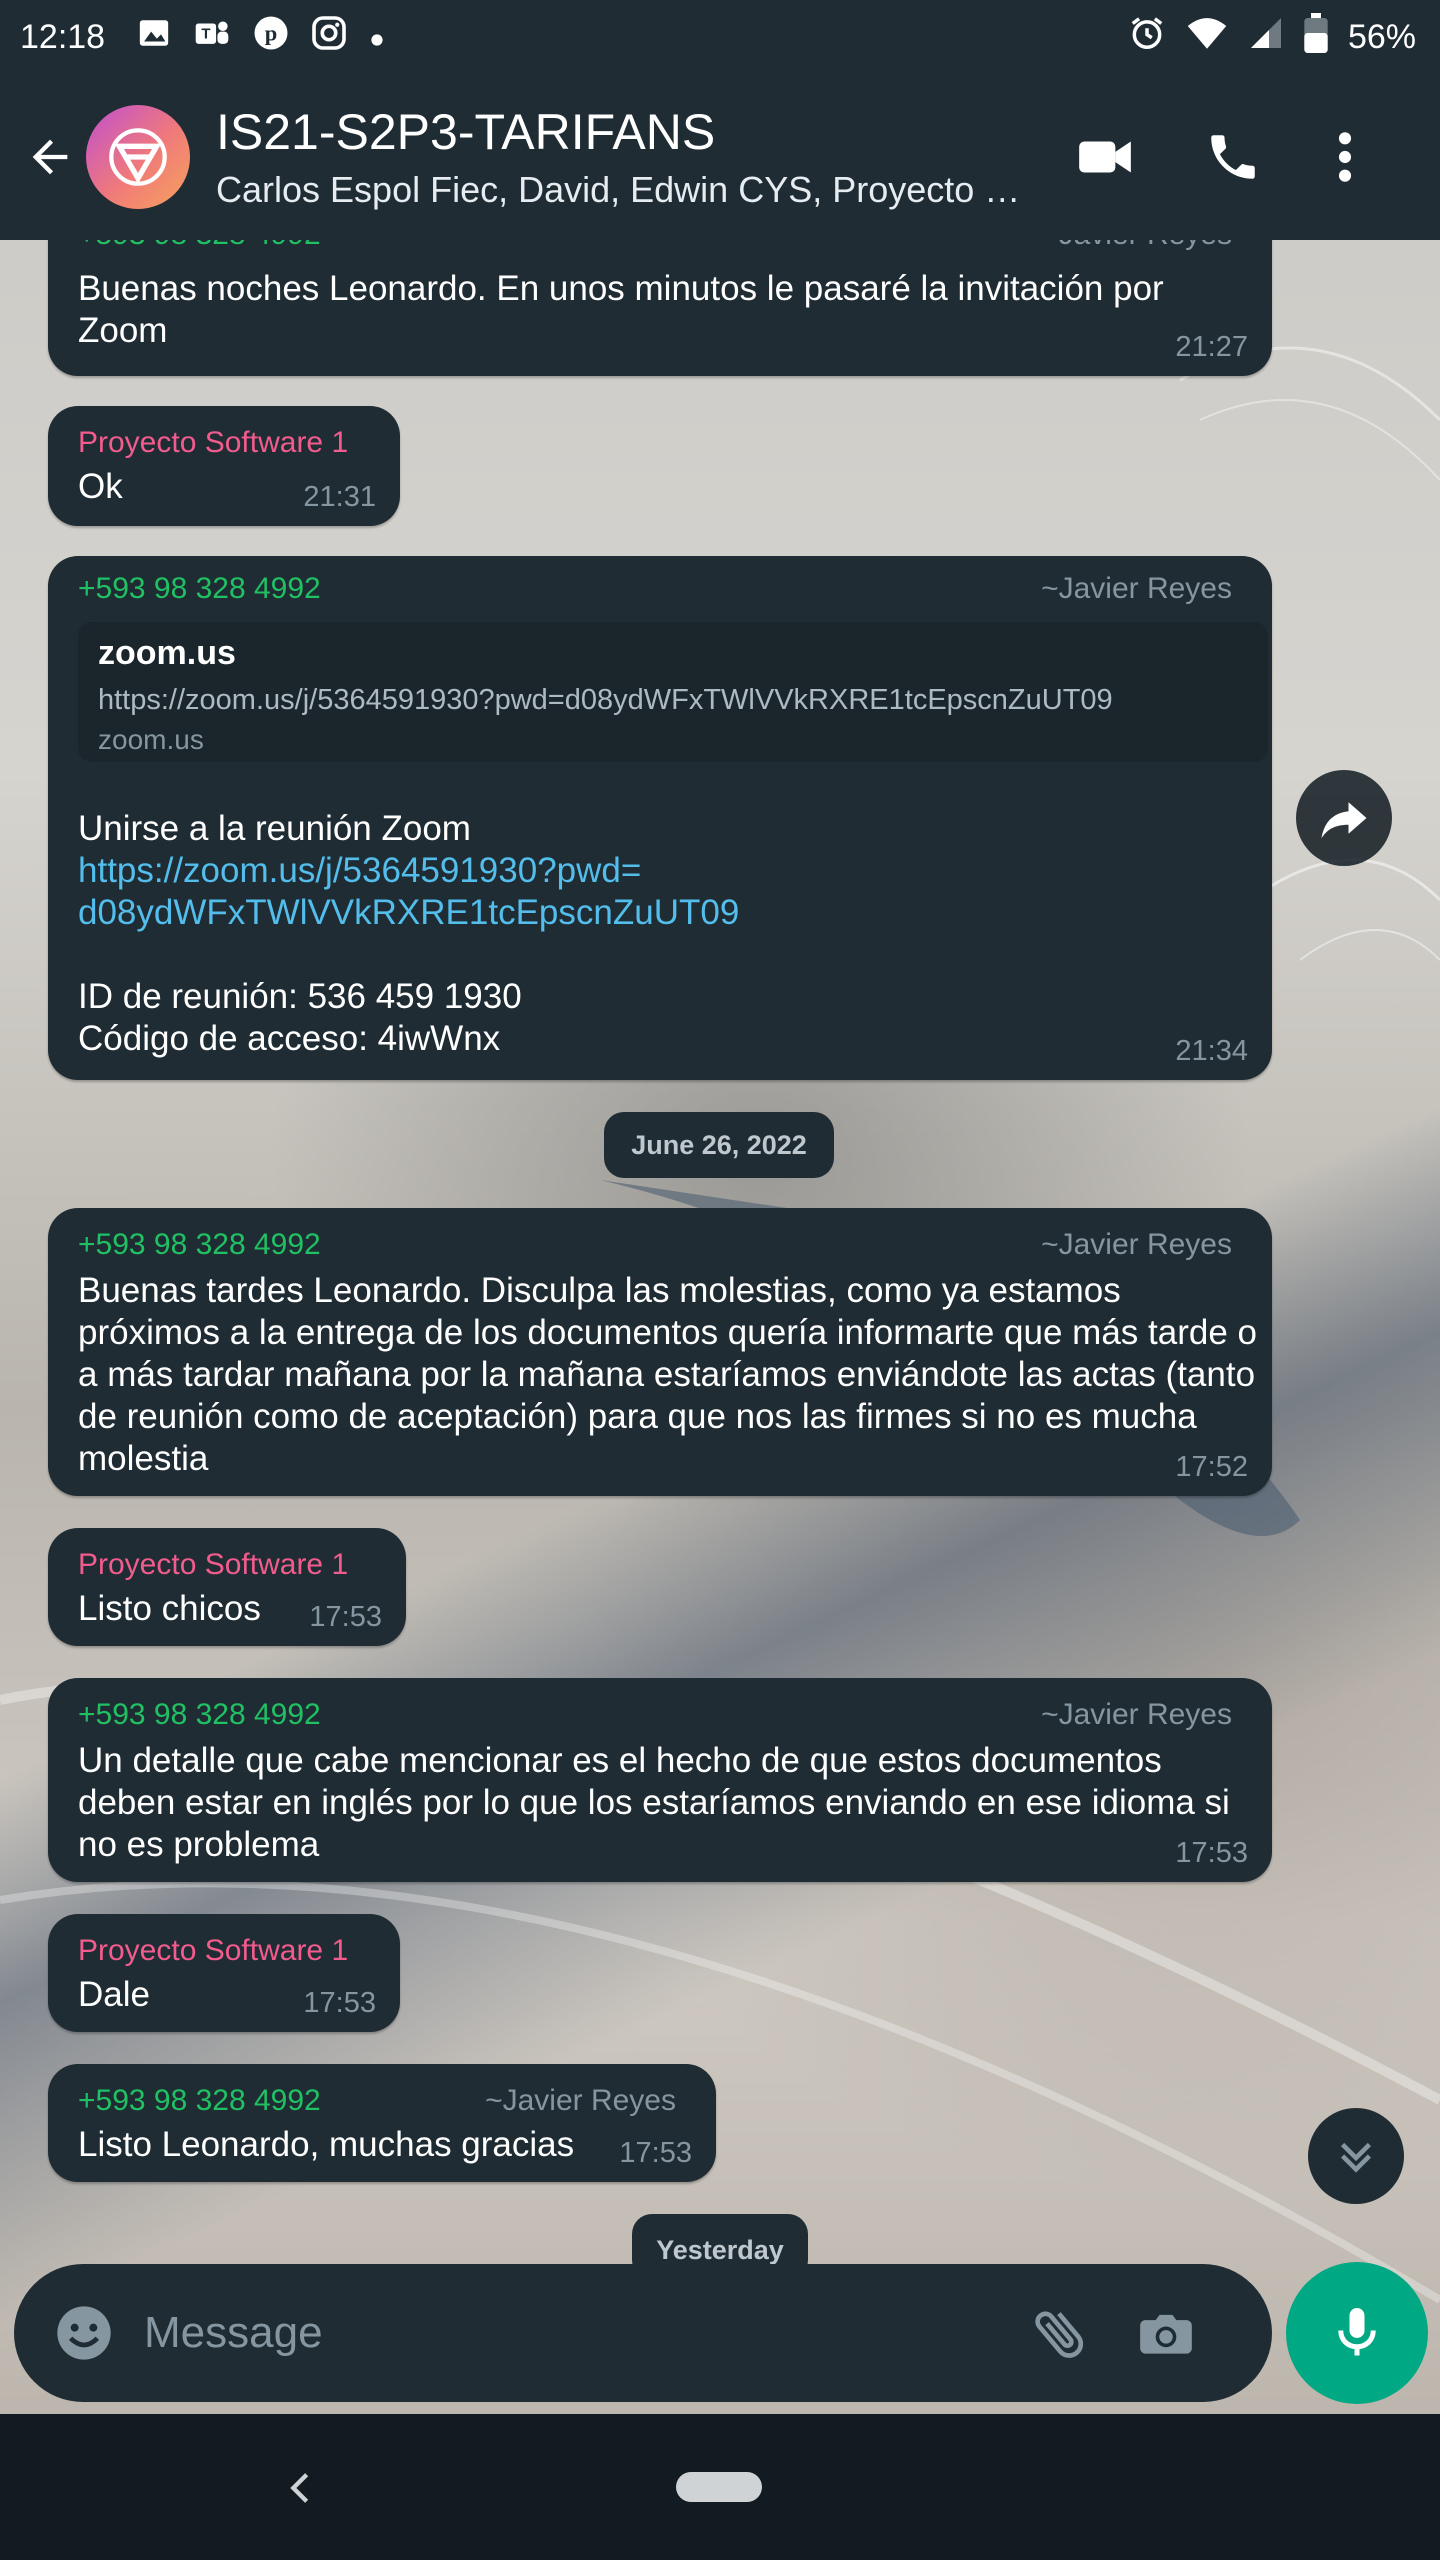 The width and height of the screenshot is (1440, 2560). Describe the element at coordinates (224, 466) in the screenshot. I see `message-bubble: Proyecto Software 1 Ok 21:31` at that location.